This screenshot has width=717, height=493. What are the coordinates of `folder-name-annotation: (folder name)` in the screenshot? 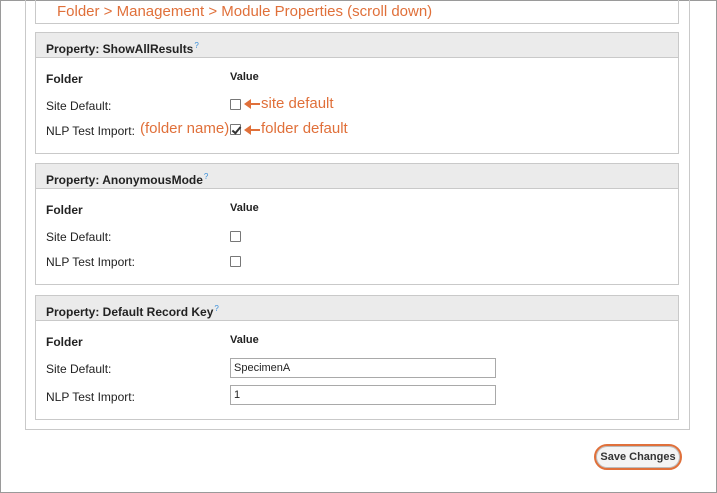 It's located at (185, 128).